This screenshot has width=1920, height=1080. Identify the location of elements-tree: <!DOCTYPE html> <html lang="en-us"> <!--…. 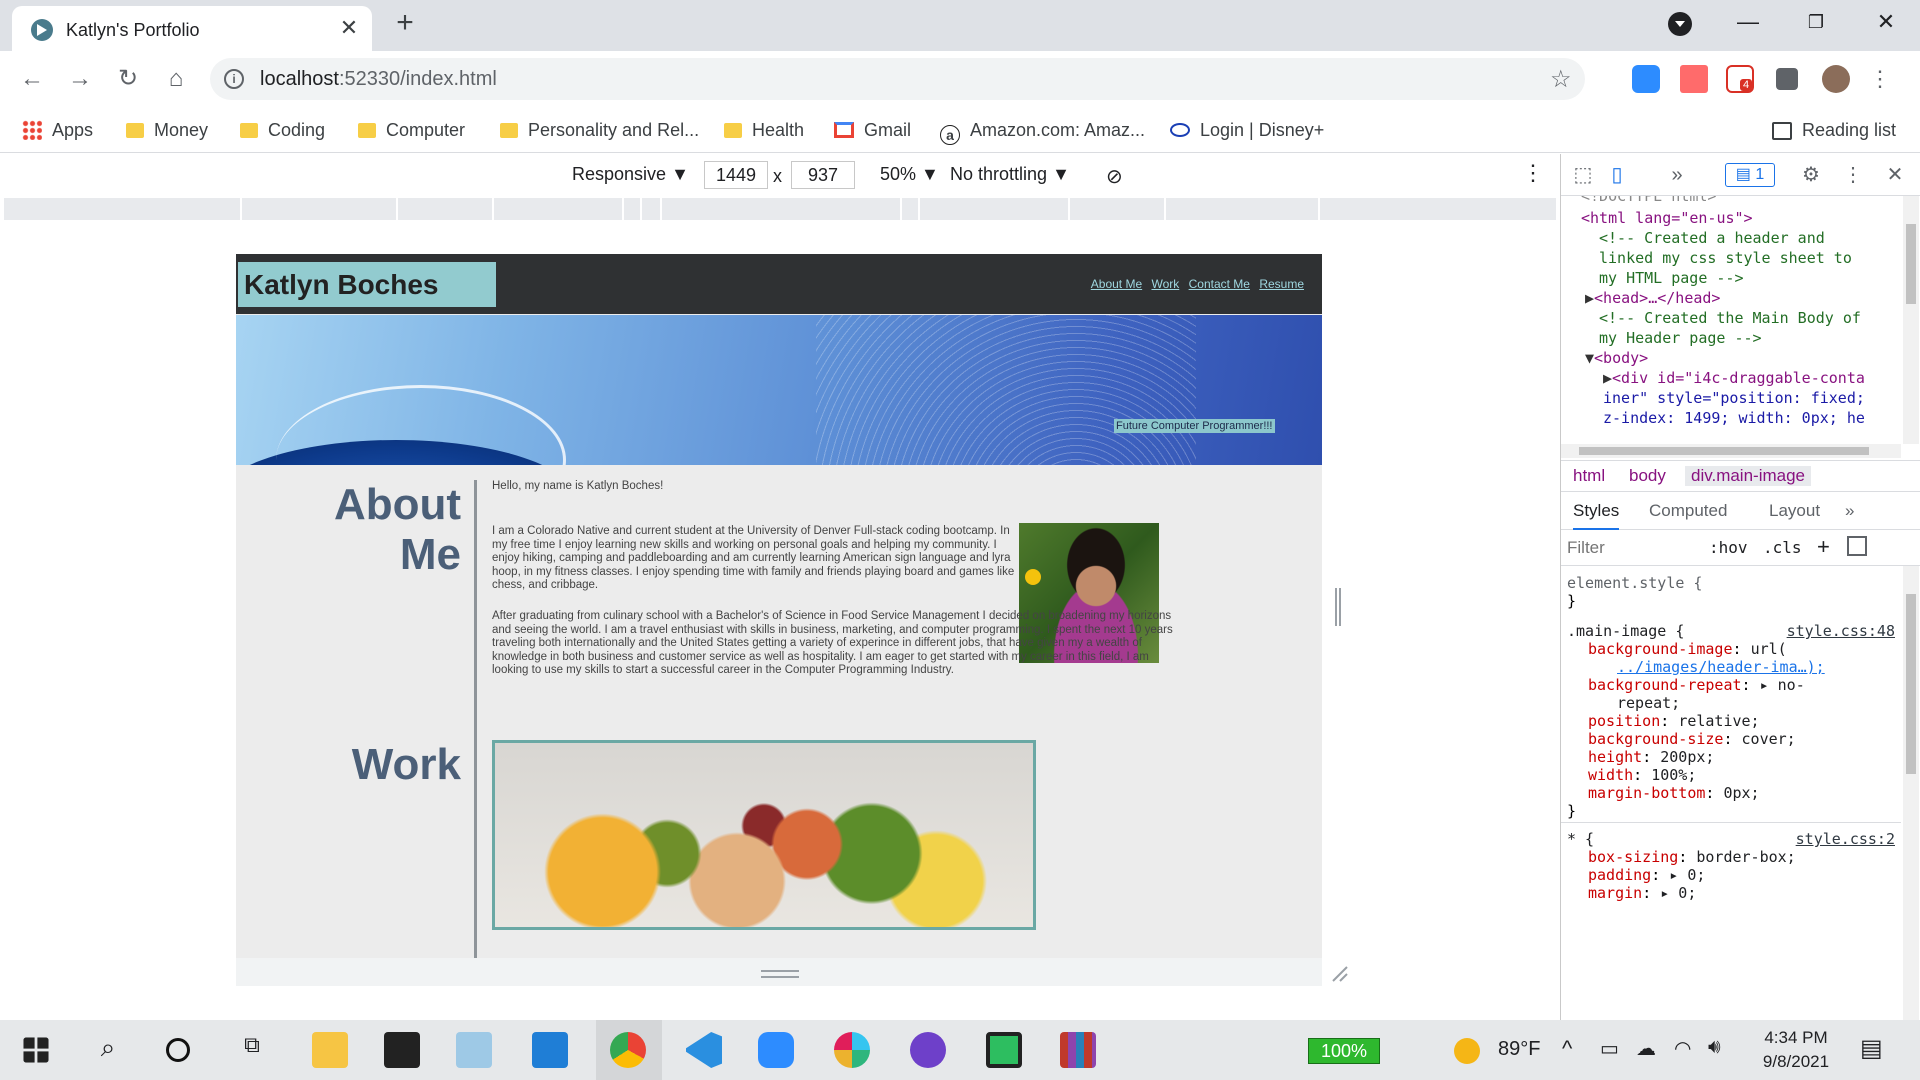
(1731, 320).